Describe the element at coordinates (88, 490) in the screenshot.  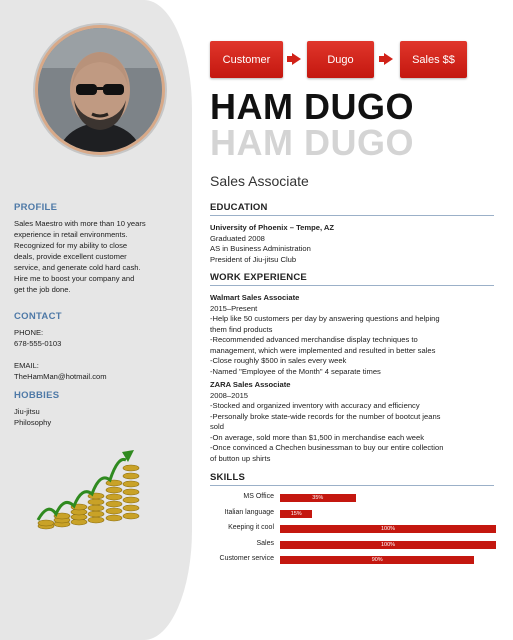
I see `money-growth-illustration` at that location.